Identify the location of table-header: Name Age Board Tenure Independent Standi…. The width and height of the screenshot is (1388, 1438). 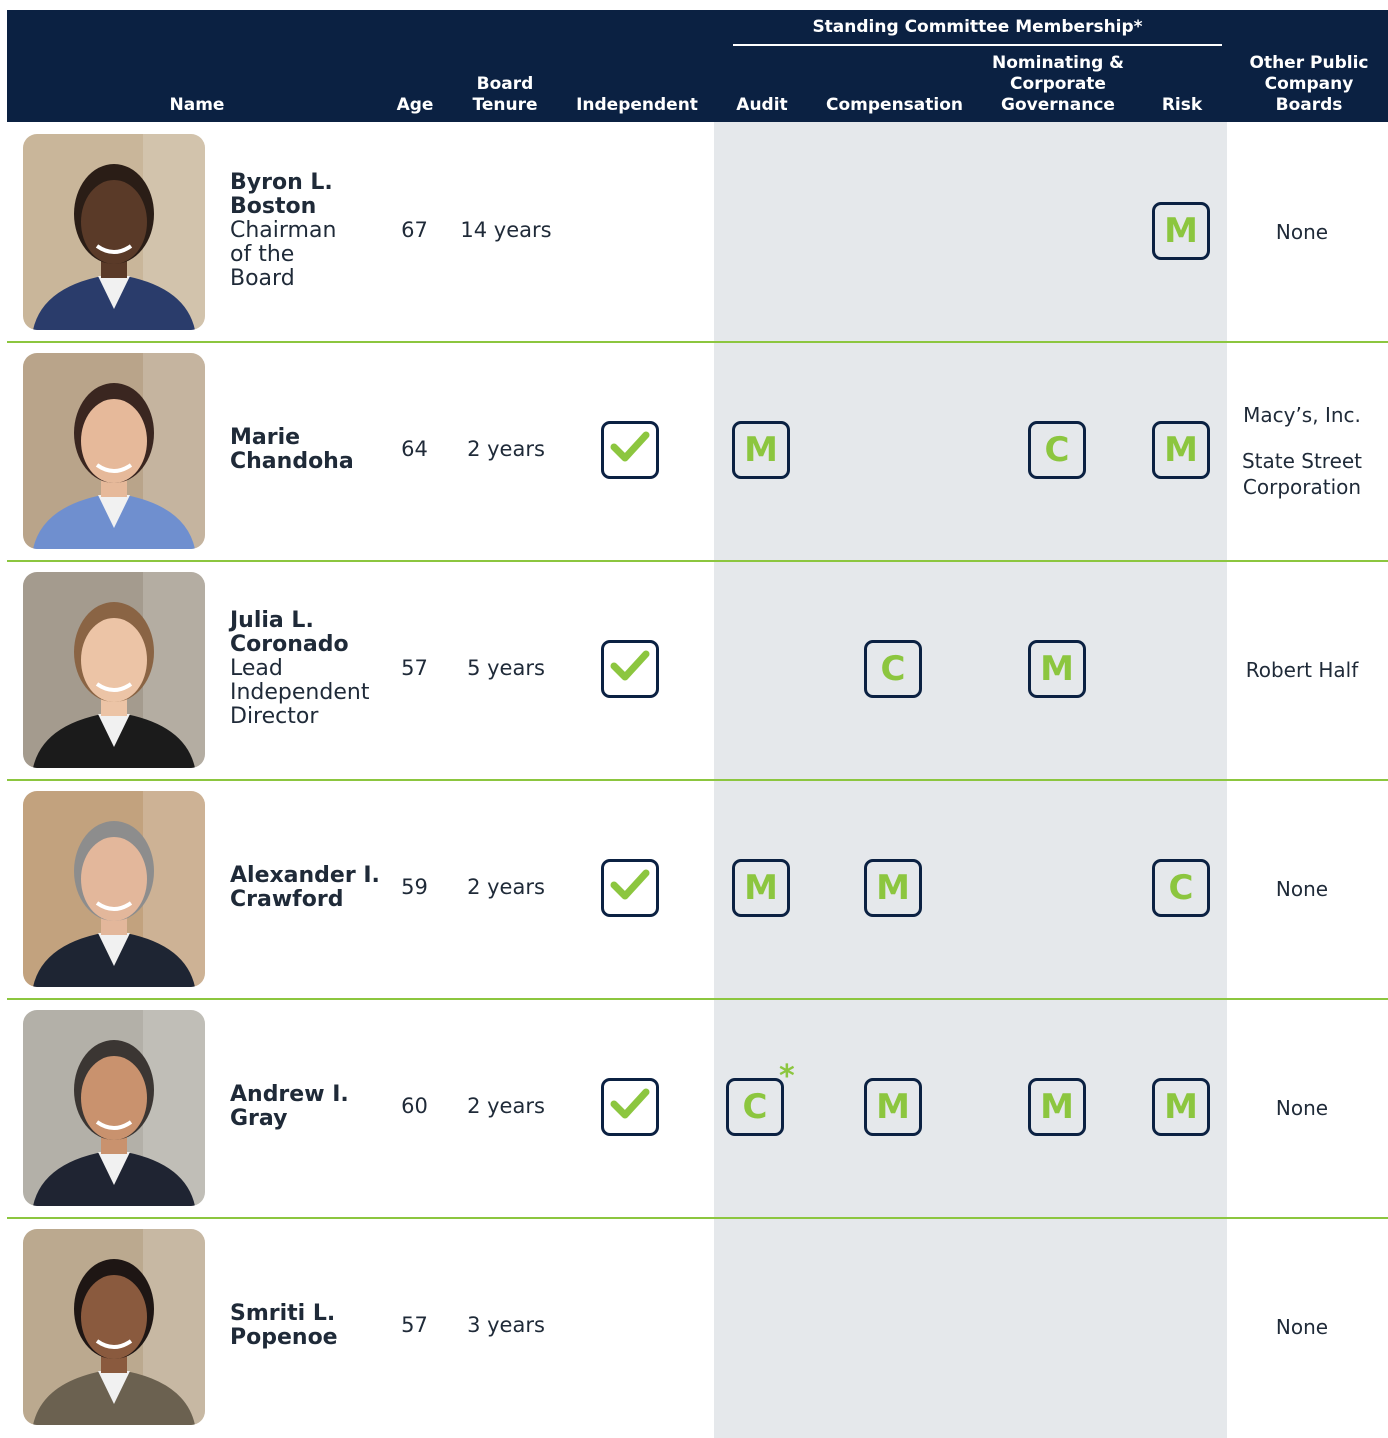
(697, 66).